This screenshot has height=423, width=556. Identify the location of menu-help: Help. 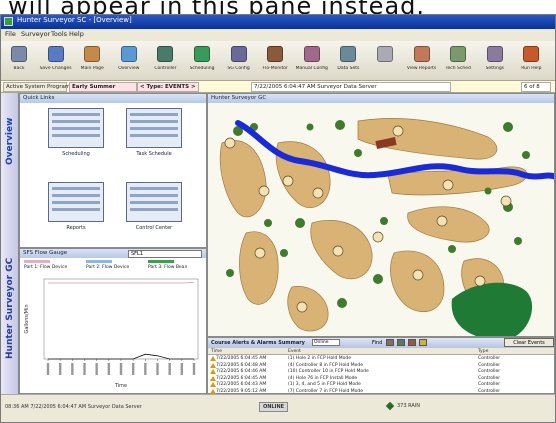
(76, 34).